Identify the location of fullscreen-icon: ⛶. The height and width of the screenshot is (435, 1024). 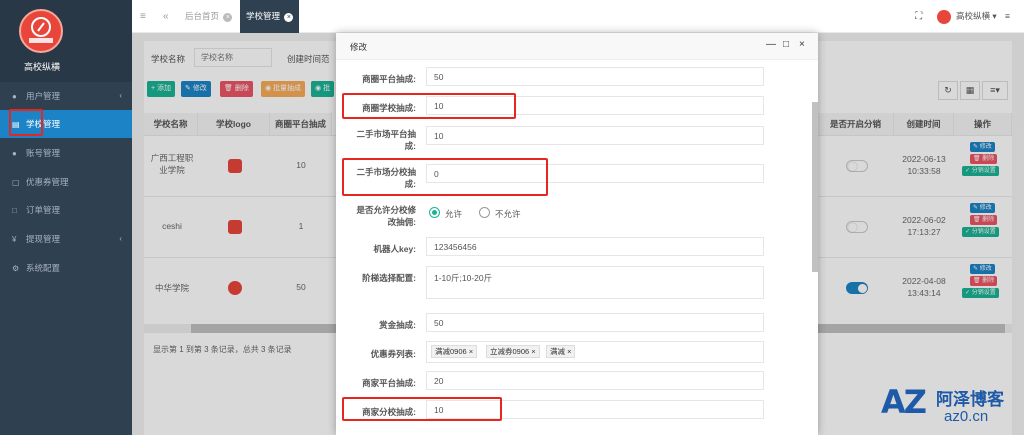
(918, 16).